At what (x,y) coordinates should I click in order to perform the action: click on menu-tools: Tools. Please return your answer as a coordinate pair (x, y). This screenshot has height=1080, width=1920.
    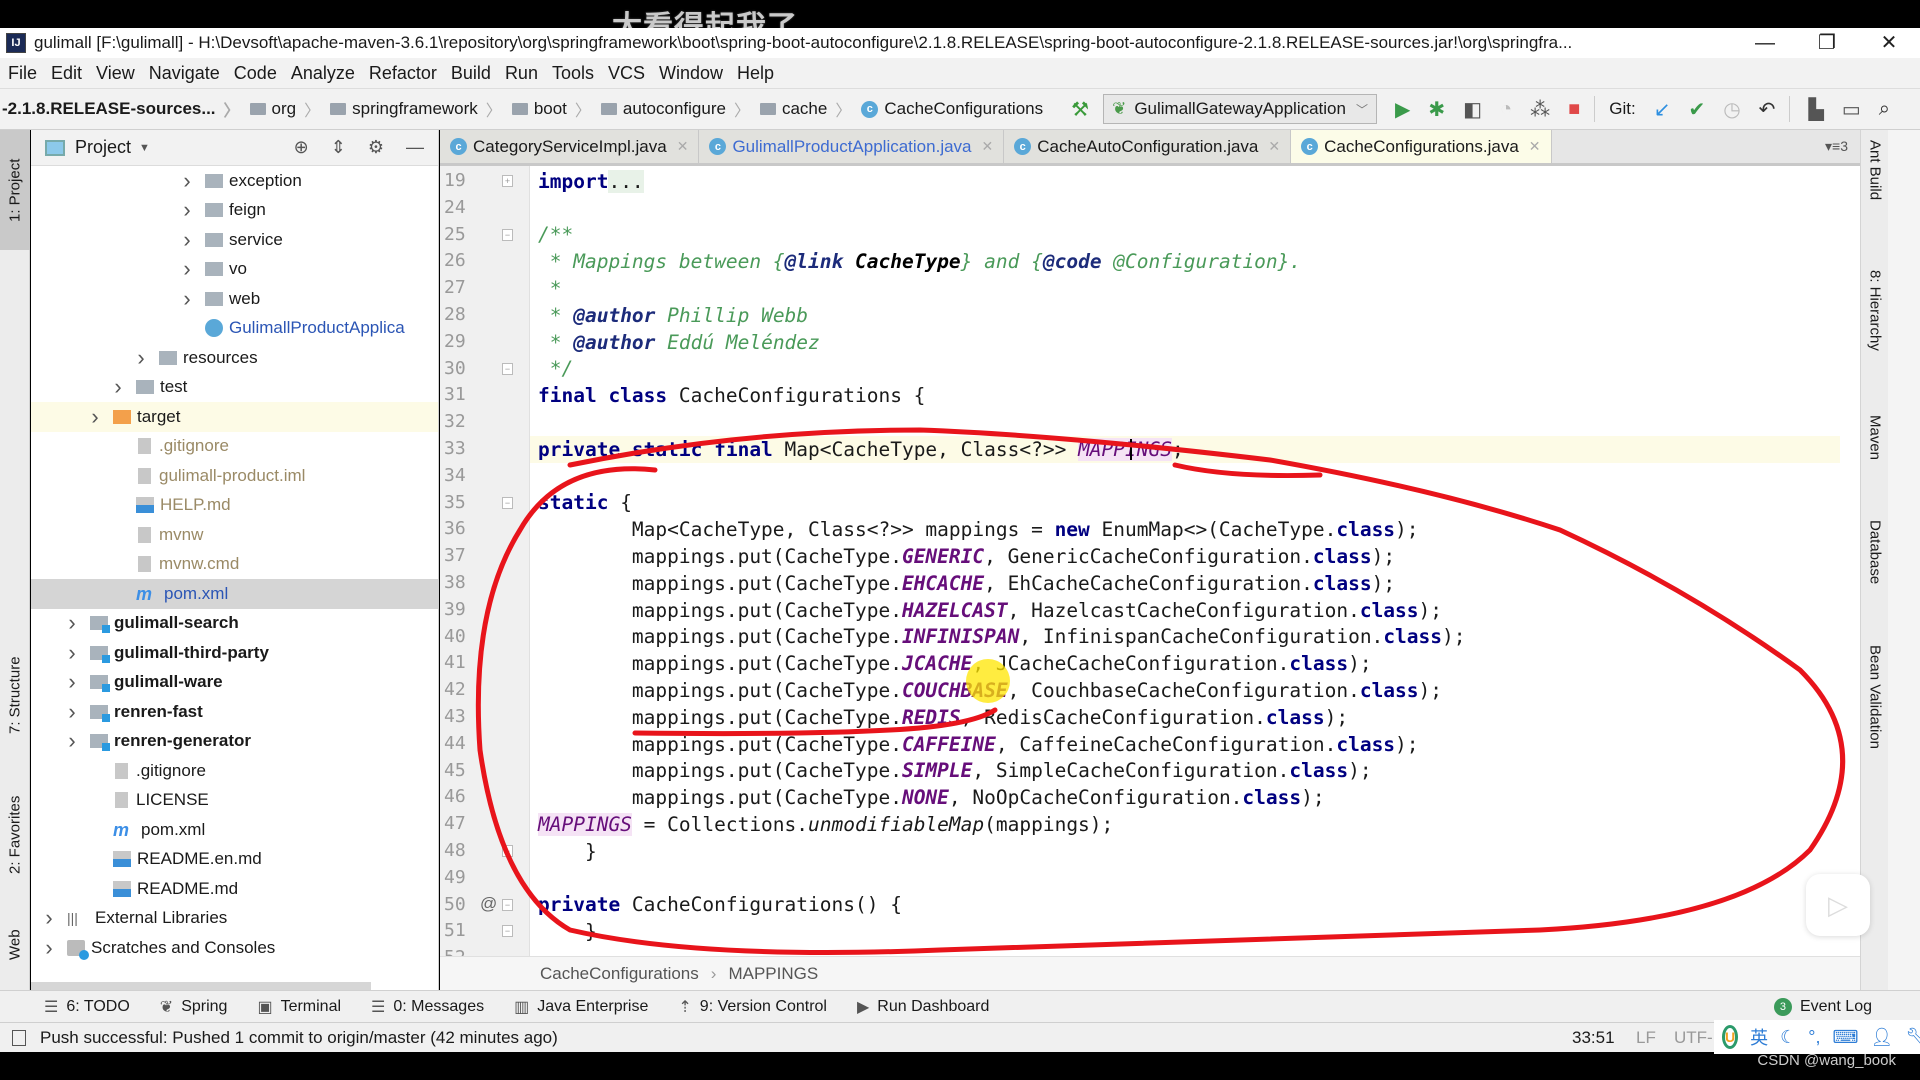
    Looking at the image, I should click on (573, 73).